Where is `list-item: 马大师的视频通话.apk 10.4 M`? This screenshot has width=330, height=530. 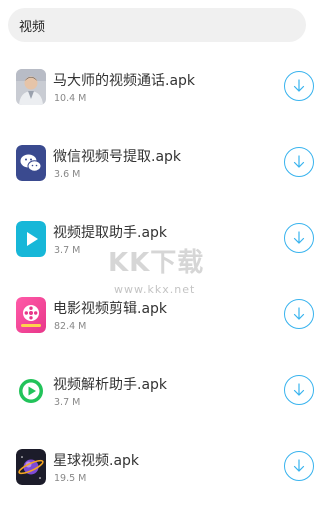
list-item: 马大师的视频通话.apk 10.4 M is located at coordinates (165, 88).